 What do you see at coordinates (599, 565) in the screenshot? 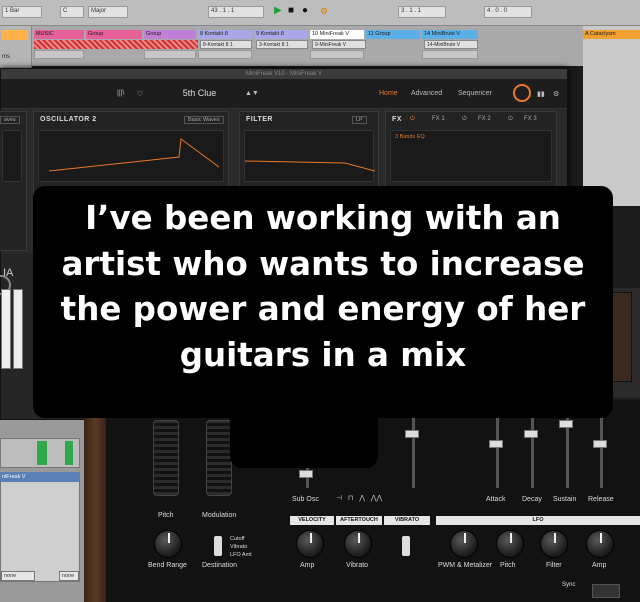
I see `lfo-amp-label: Amp` at bounding box center [599, 565].